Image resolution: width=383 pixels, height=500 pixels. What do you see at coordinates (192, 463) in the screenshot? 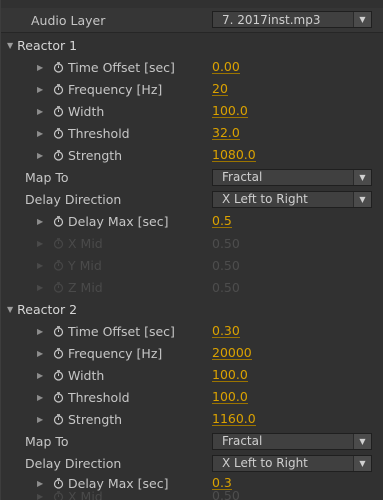
I see `r2-delay-direction-row: Delay Direction X Left to Right ▼` at bounding box center [192, 463].